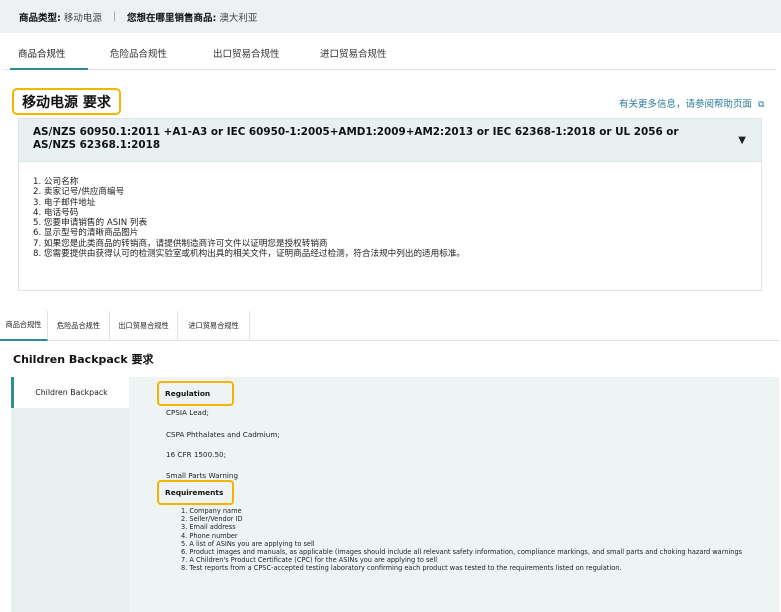 The image size is (781, 612). I want to click on category-label: 商品类型:, so click(40, 18).